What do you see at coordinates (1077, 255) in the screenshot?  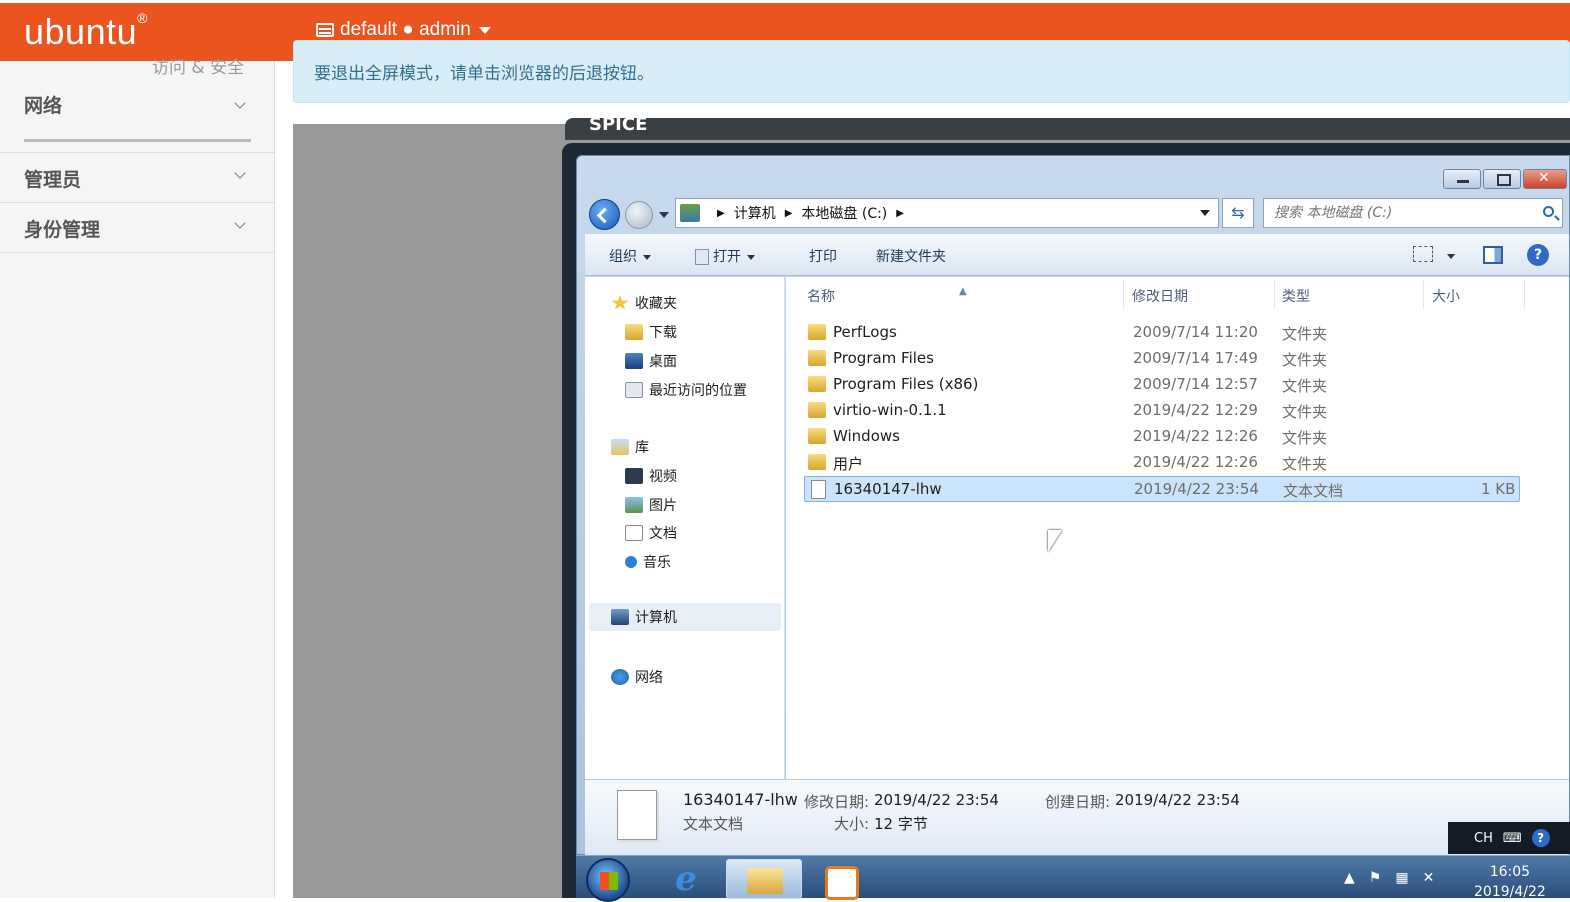 I see `command-bar: 组织 打开 打印 新建文件夹 ?` at bounding box center [1077, 255].